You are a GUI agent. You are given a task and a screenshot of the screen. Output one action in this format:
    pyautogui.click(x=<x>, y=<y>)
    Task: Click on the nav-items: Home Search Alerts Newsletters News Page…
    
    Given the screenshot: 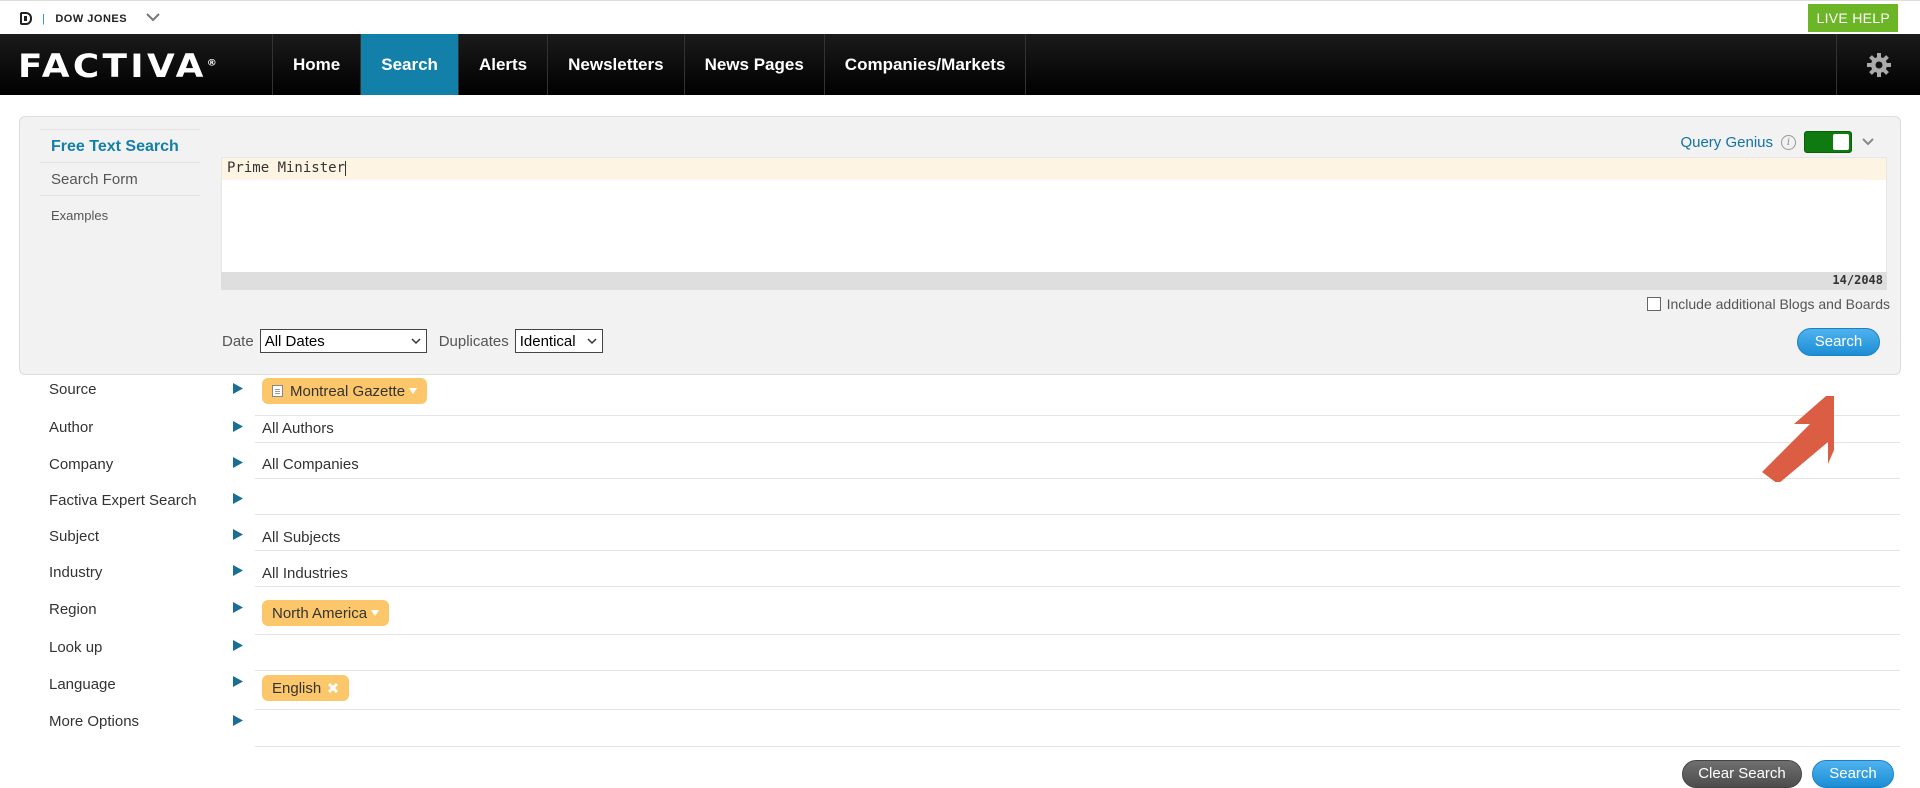 What is the action you would take?
    pyautogui.click(x=649, y=64)
    